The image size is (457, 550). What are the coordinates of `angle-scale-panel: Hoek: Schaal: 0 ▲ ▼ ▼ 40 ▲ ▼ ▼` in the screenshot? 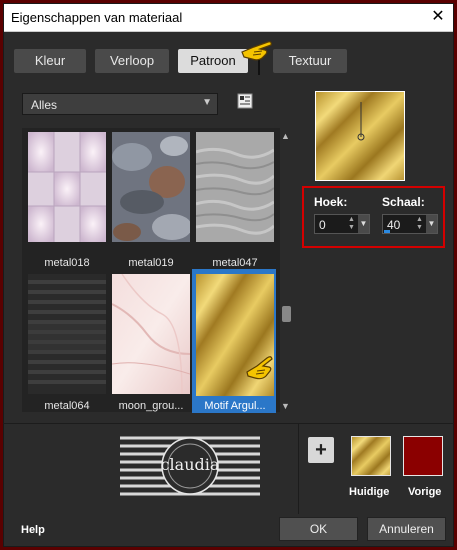 It's located at (373, 217).